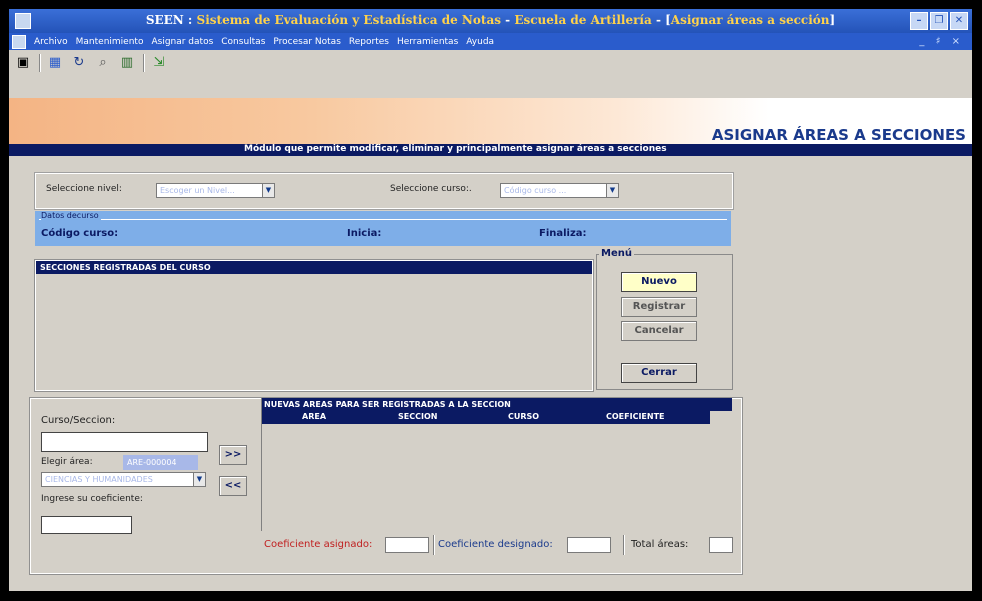 Image resolution: width=982 pixels, height=601 pixels. What do you see at coordinates (389, 121) in the screenshot?
I see `banner-graphic` at bounding box center [389, 121].